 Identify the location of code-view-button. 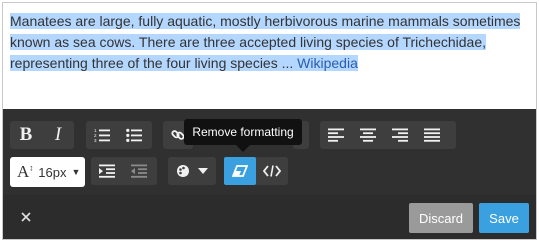
(272, 171).